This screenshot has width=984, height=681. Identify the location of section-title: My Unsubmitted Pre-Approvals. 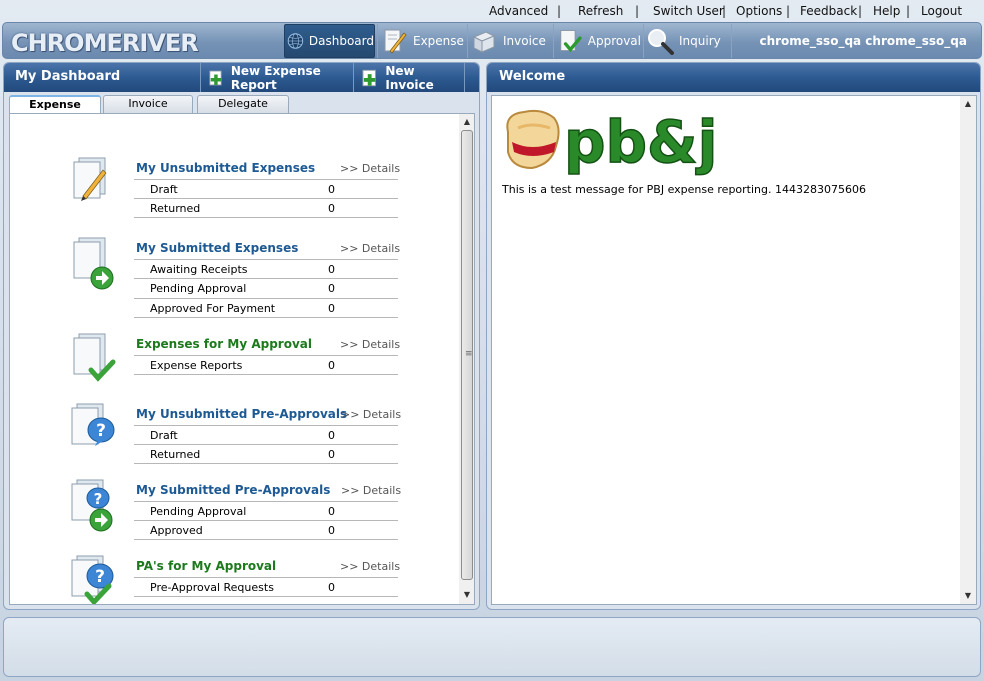
(241, 414).